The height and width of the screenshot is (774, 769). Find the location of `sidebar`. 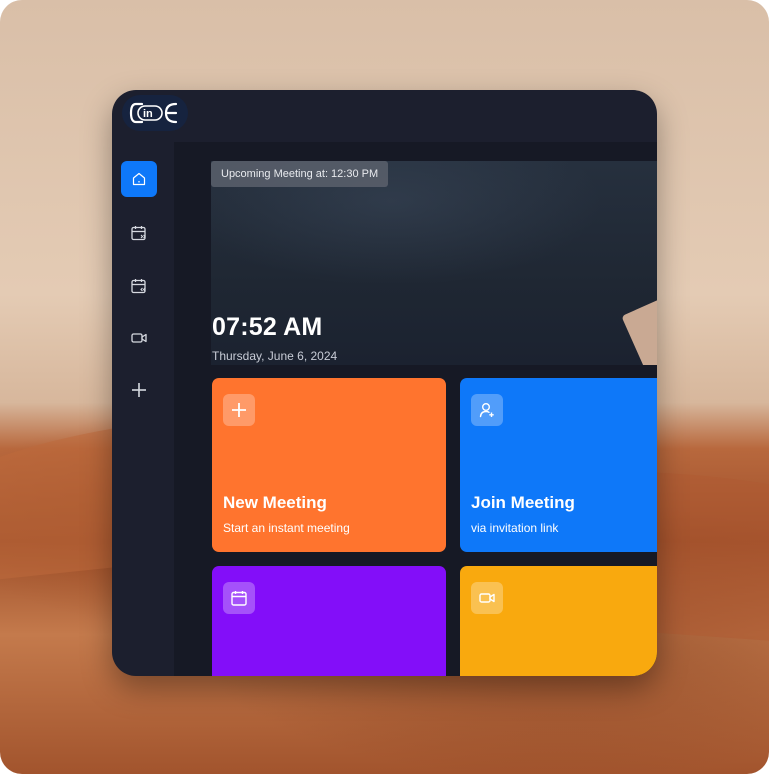

sidebar is located at coordinates (143, 409).